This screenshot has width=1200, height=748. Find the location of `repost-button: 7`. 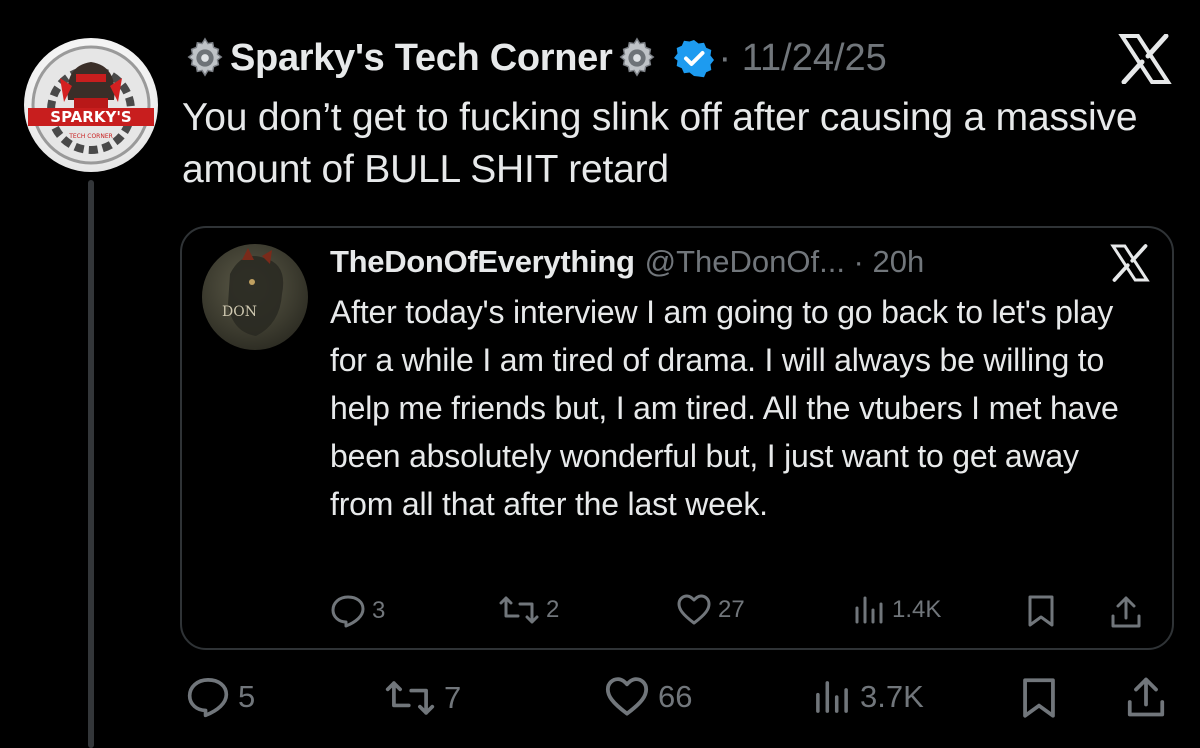

repost-button: 7 is located at coordinates (422, 698).